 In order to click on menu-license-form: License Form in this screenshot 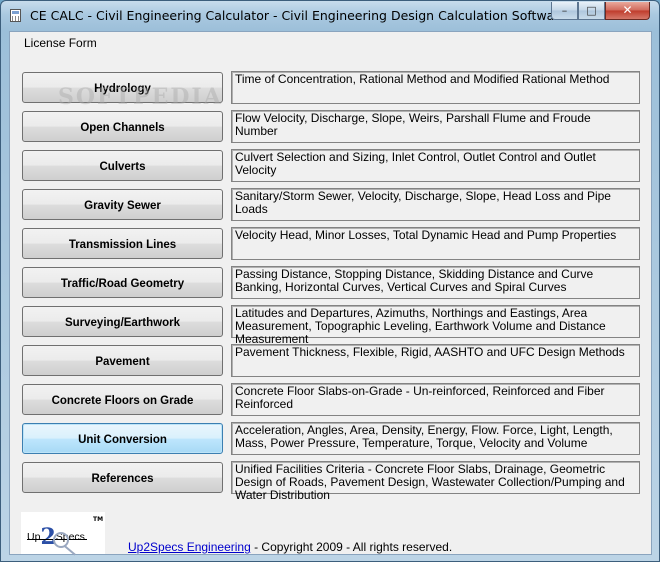, I will do `click(60, 43)`.